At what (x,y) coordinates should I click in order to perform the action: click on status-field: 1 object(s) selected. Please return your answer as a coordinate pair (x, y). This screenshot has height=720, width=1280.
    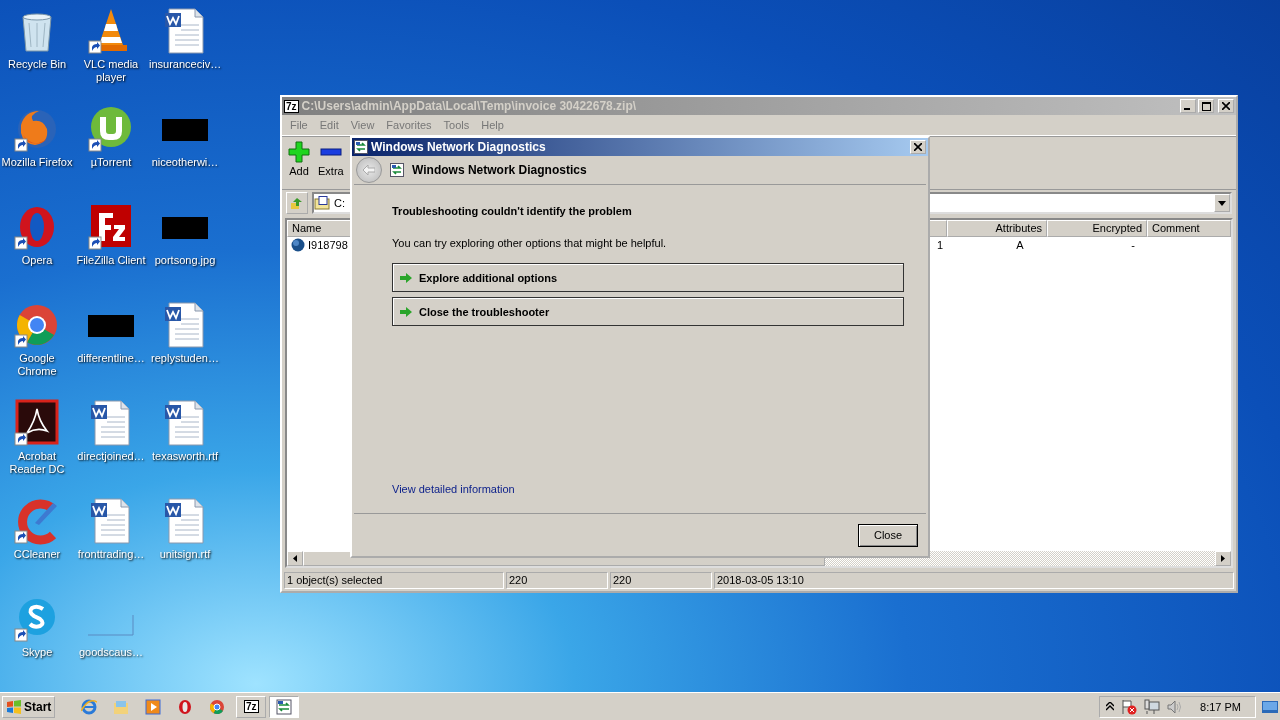
    Looking at the image, I should click on (394, 580).